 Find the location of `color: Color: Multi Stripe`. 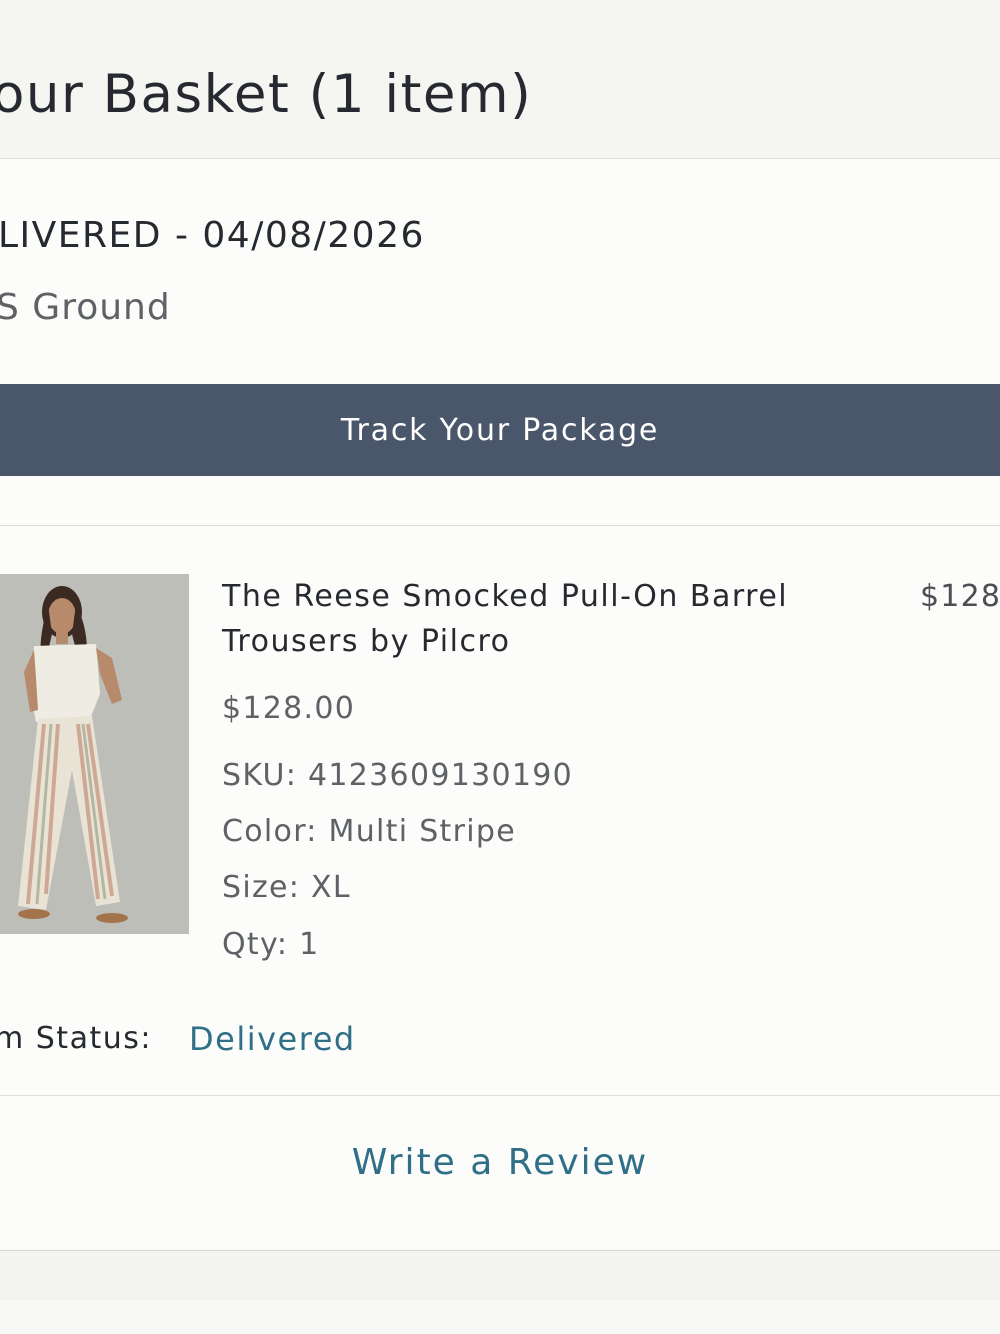

color: Color: Multi Stripe is located at coordinates (369, 831).